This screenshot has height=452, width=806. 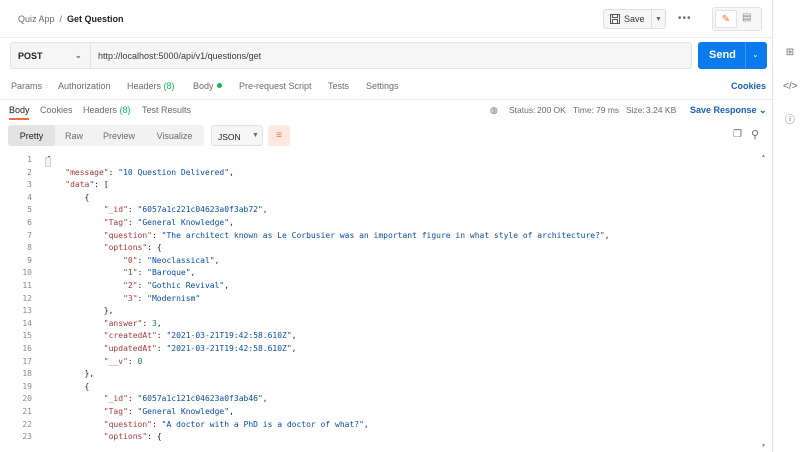 I want to click on send-button-group: Send ⌄, so click(x=732, y=55).